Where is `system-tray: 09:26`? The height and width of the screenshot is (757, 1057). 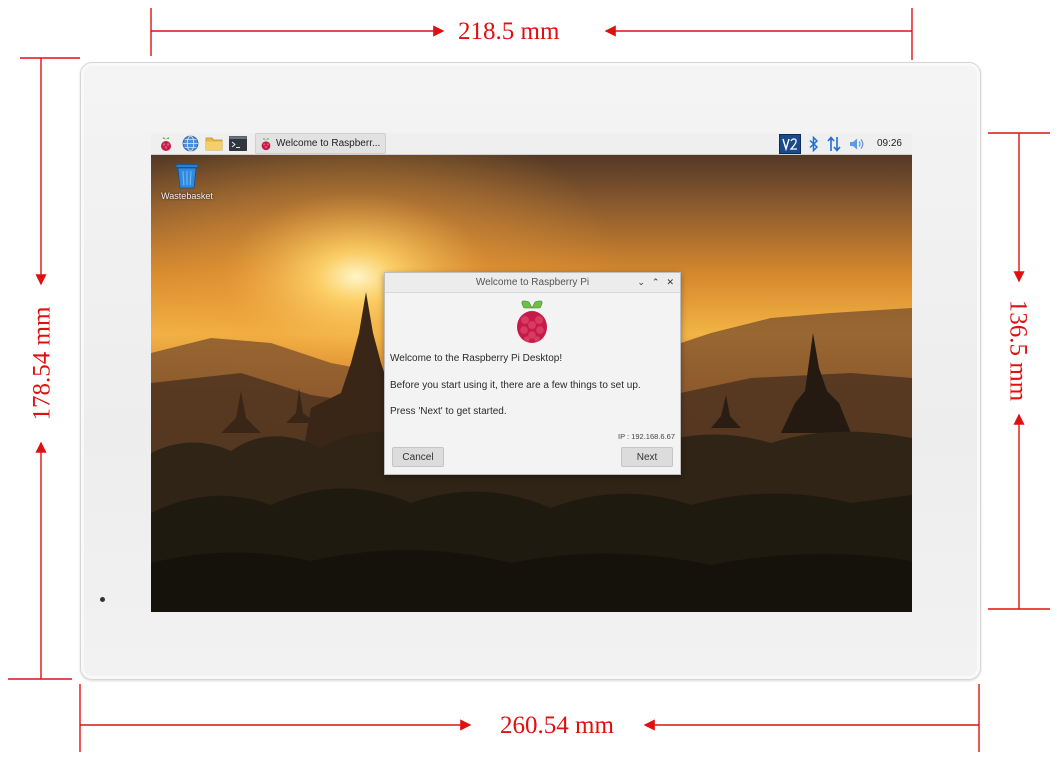
system-tray: 09:26 is located at coordinates (840, 143).